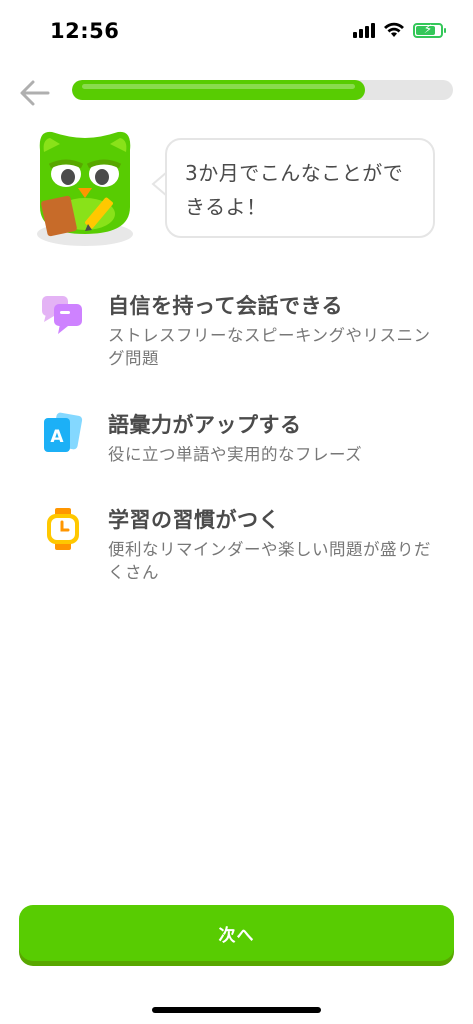 The height and width of the screenshot is (1024, 473). Describe the element at coordinates (194, 520) in the screenshot. I see `benefit-title: 学習の習慣がつく` at that location.